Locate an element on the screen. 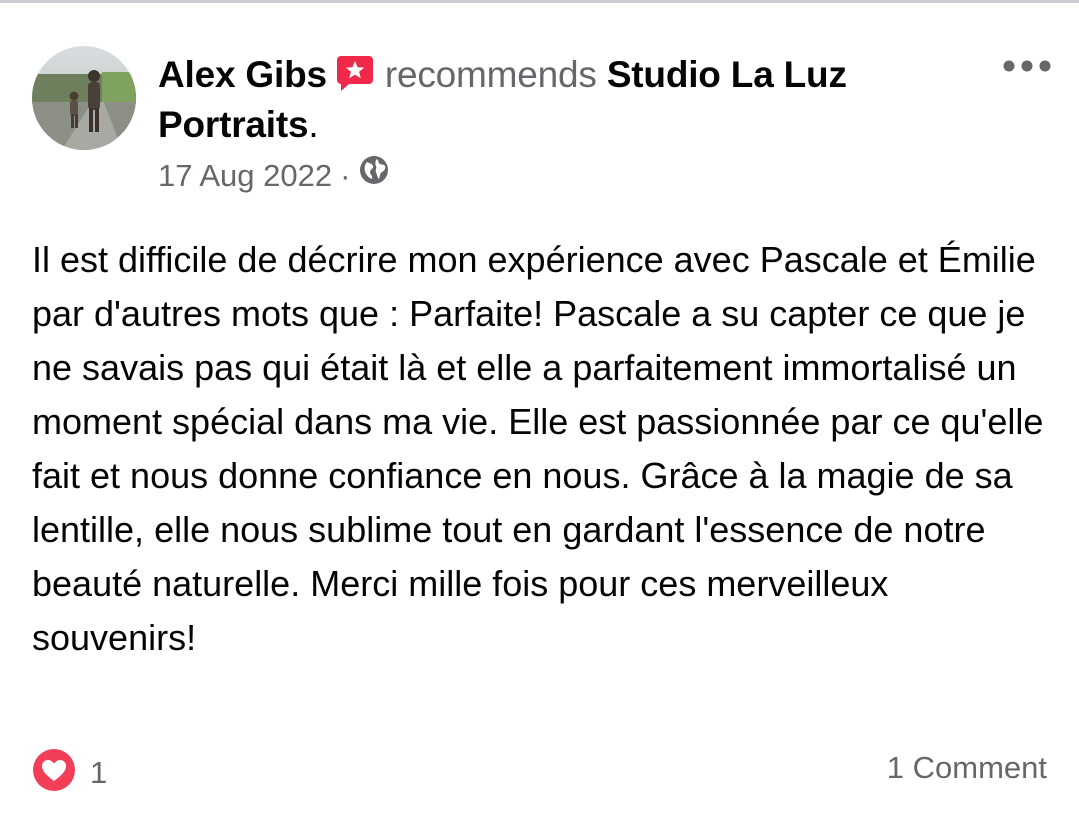  post-date: 17 Aug 2022 is located at coordinates (245, 176).